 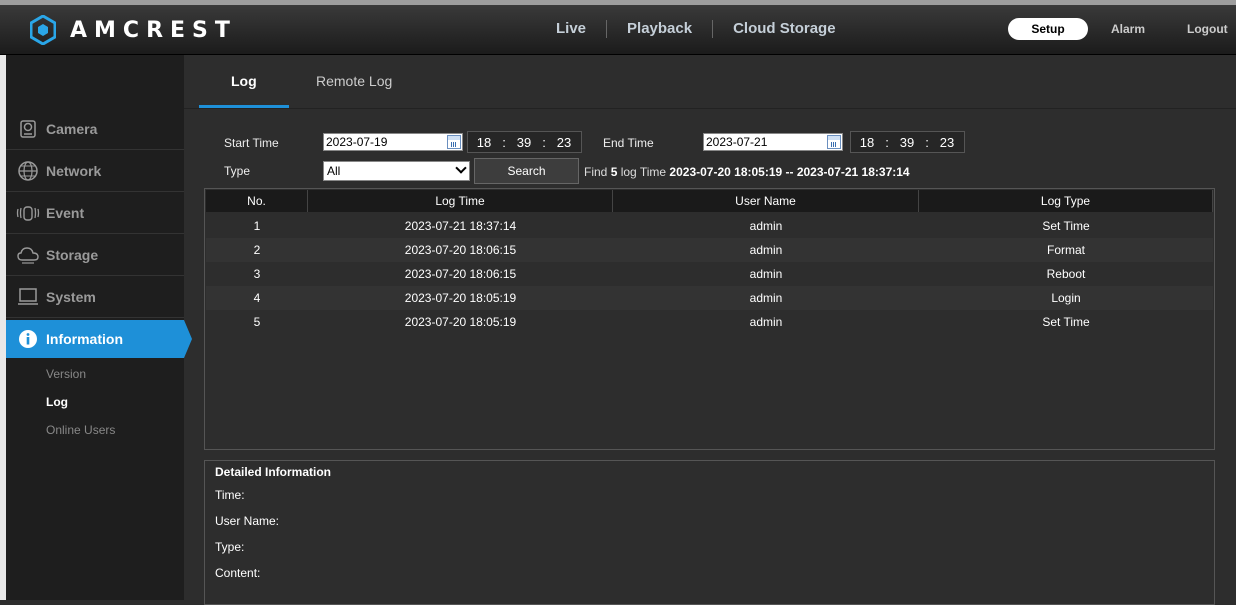 I want to click on sidebar-item-network: Network, so click(x=95, y=171).